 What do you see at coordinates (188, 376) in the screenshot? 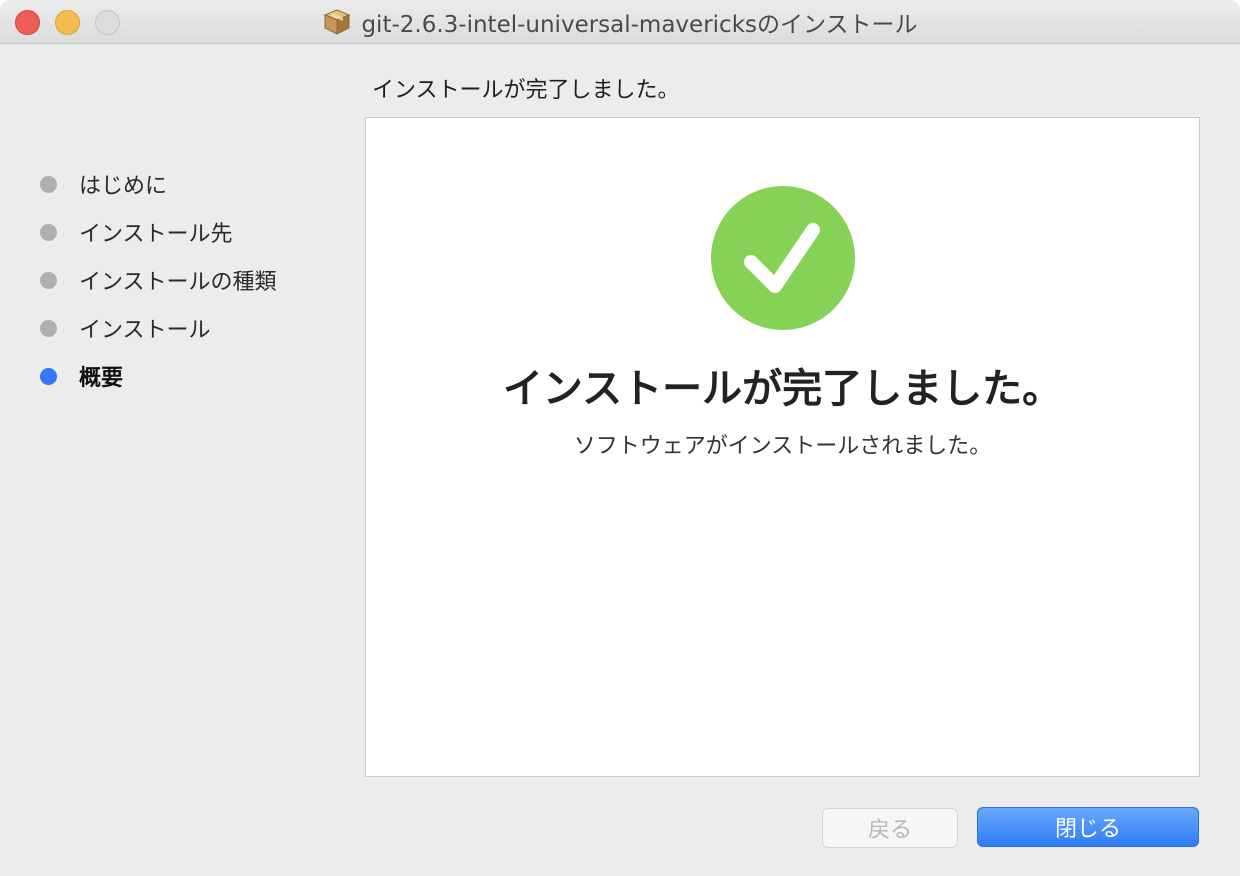
I see `sidebar-item-summary: 概要` at bounding box center [188, 376].